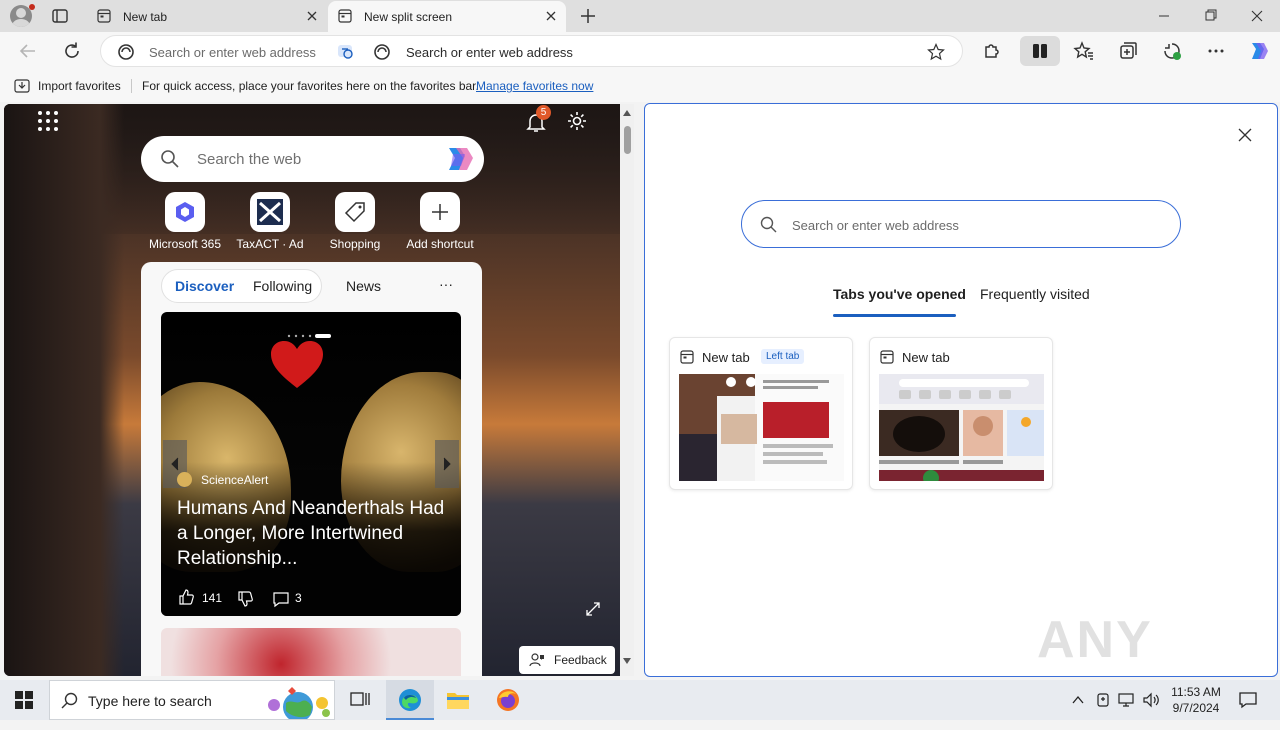 Image resolution: width=1280 pixels, height=730 pixels. I want to click on expand-icon, so click(593, 609).